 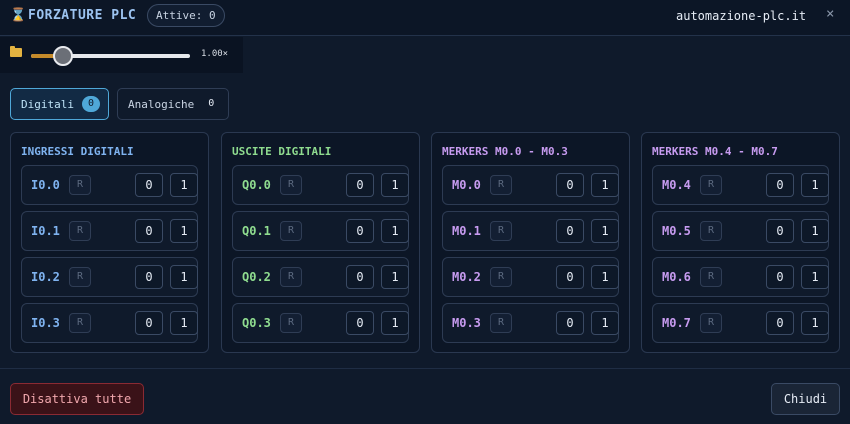 What do you see at coordinates (45, 185) in the screenshot?
I see `address-label: I0.0` at bounding box center [45, 185].